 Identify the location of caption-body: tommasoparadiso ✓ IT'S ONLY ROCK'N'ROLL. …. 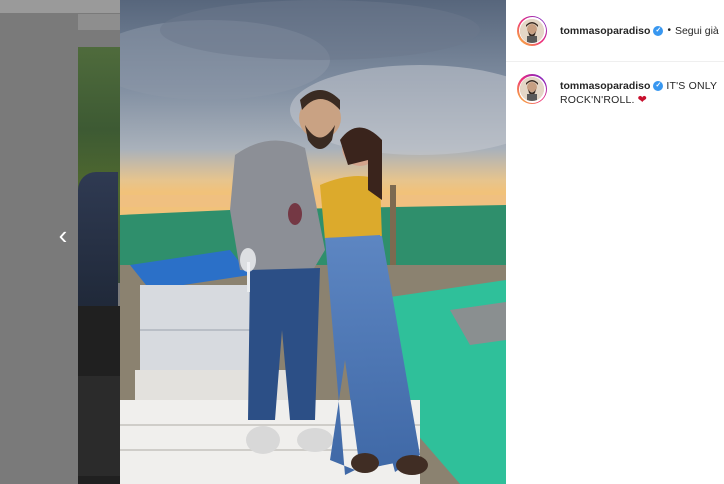
(640, 93).